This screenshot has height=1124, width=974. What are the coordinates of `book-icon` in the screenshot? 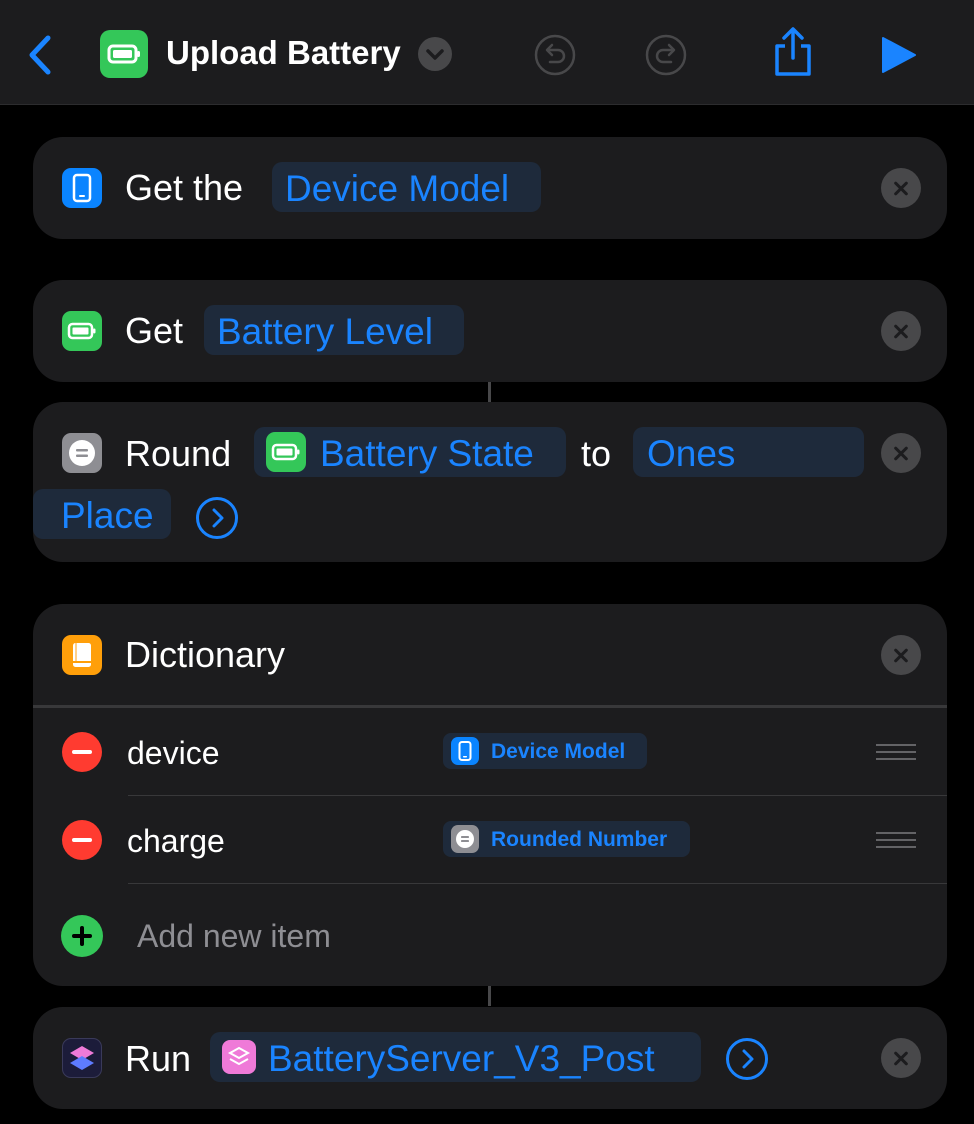 It's located at (82, 655).